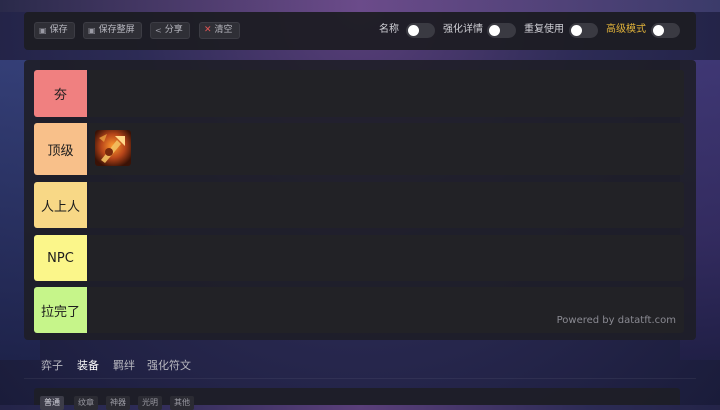  I want to click on clear-icon: ✕, so click(208, 30).